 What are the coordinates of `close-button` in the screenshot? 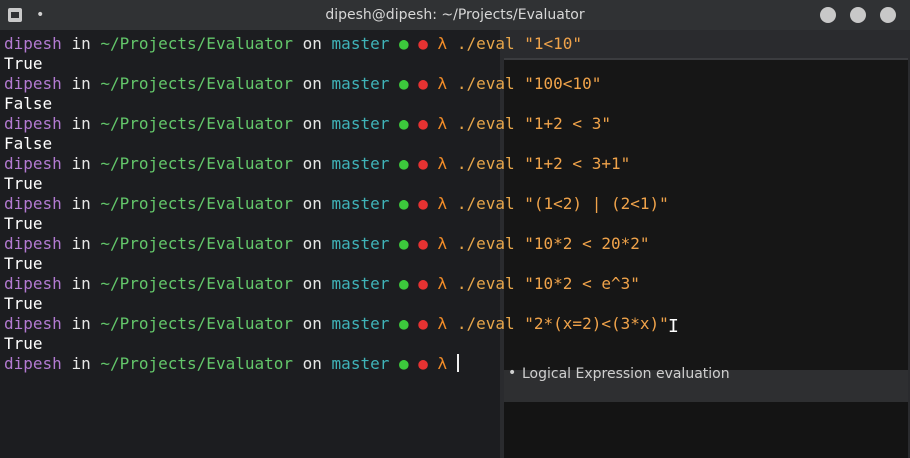 It's located at (888, 15).